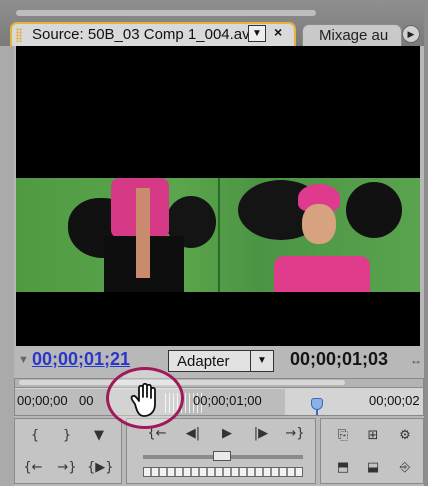 This screenshot has height=486, width=428. I want to click on zoom-scroll-thumb, so click(182, 382).